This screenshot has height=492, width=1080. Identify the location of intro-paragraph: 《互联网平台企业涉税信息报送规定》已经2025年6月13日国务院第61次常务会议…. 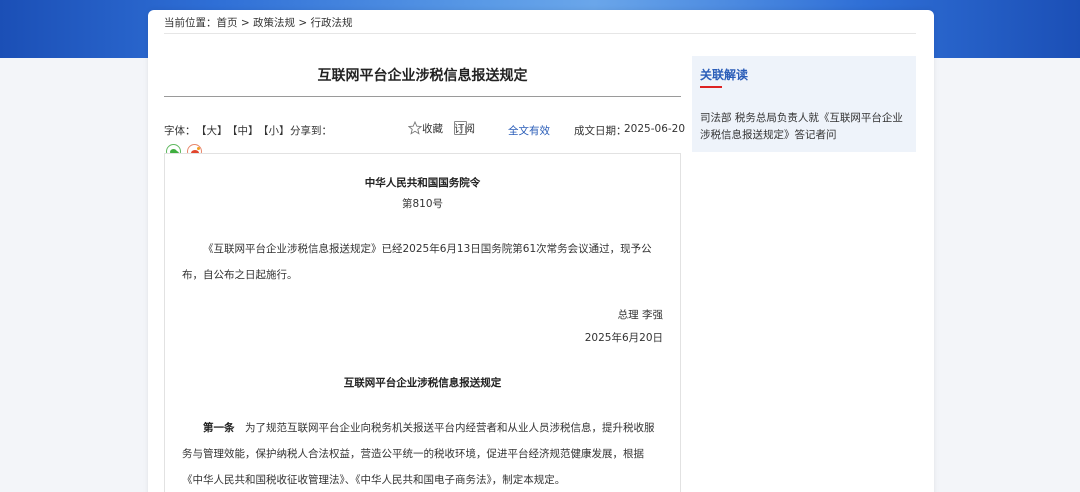
(417, 262).